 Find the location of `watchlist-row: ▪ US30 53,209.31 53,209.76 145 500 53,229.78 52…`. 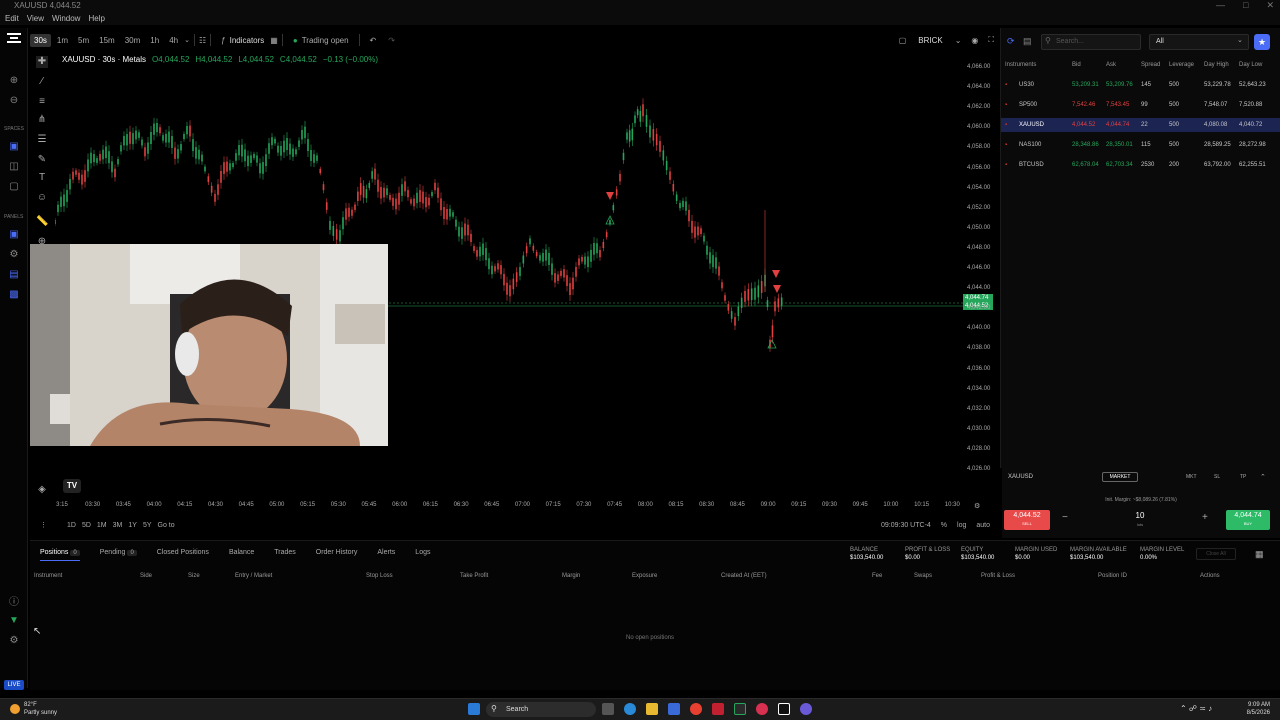

watchlist-row: ▪ US30 53,209.31 53,209.76 145 500 53,229.78 52… is located at coordinates (1140, 85).